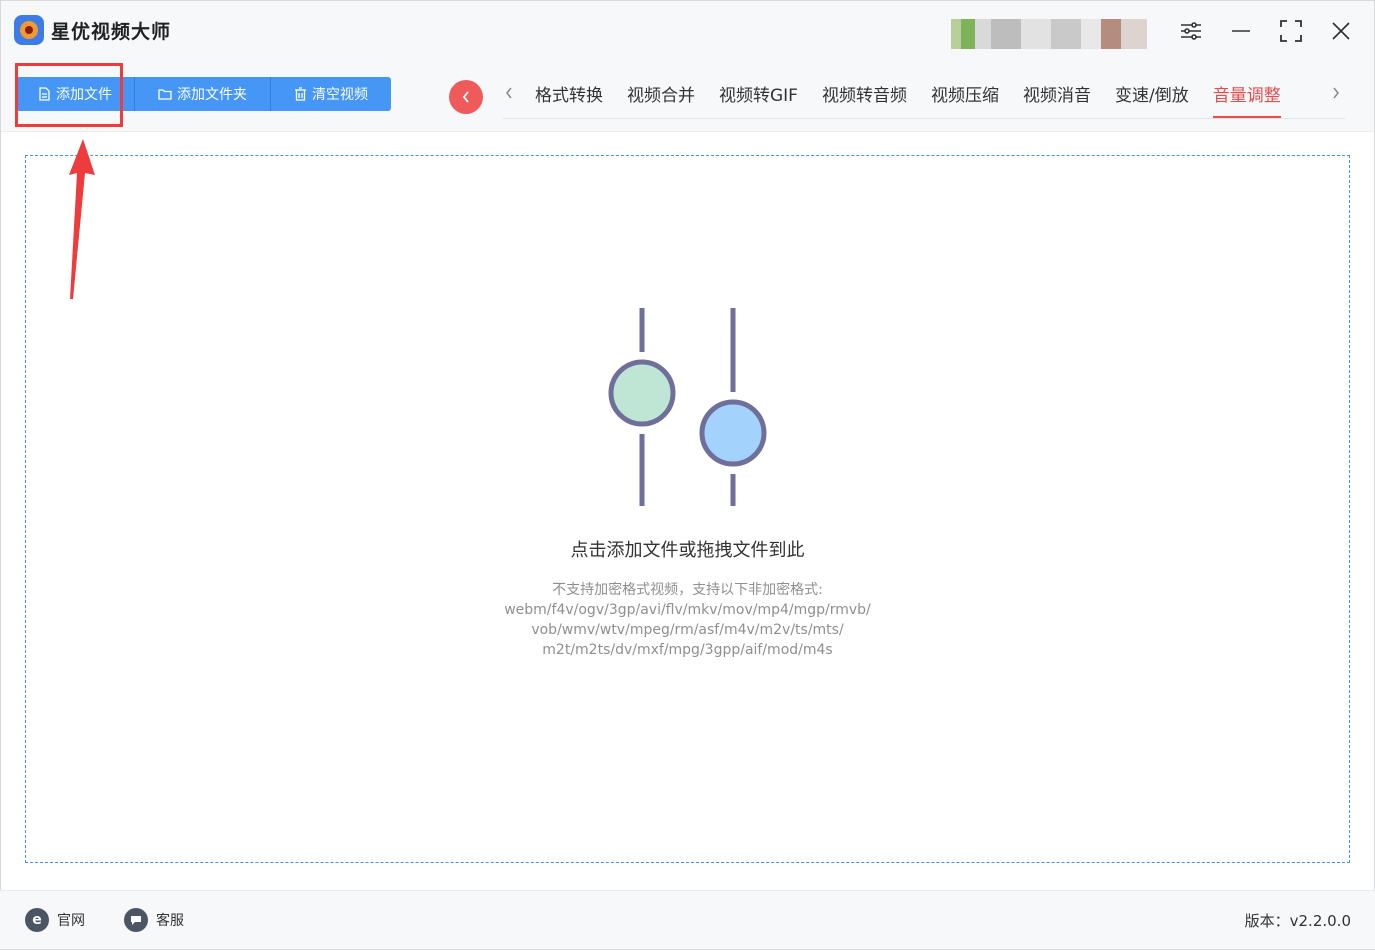  Describe the element at coordinates (69, 95) in the screenshot. I see `annotation-highlight-box` at that location.